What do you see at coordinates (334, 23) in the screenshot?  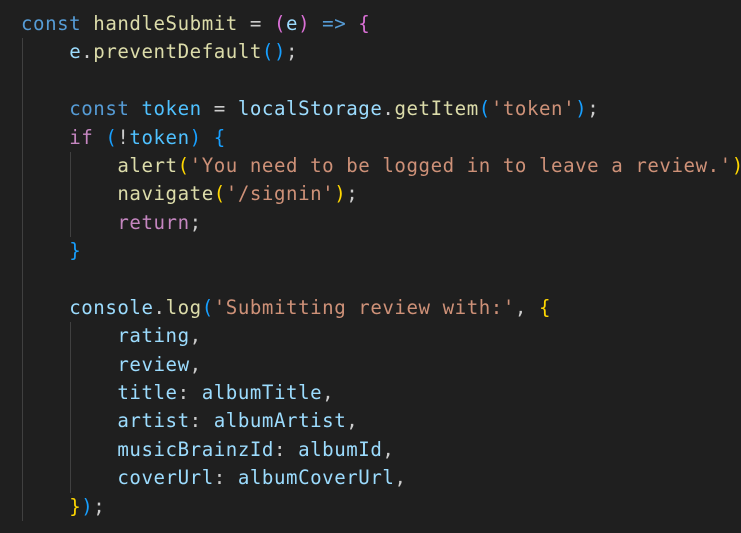 I see `code-token: =>` at bounding box center [334, 23].